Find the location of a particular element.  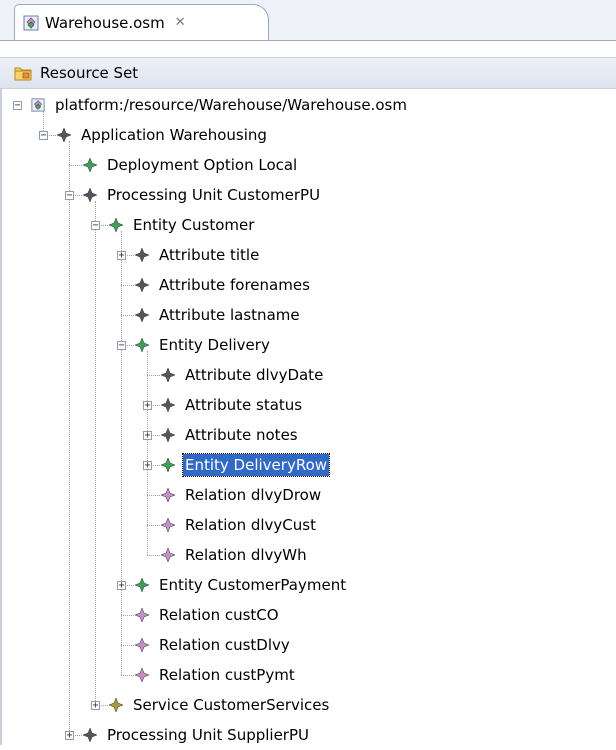

tree-item-label: Entity Customer is located at coordinates (194, 225).